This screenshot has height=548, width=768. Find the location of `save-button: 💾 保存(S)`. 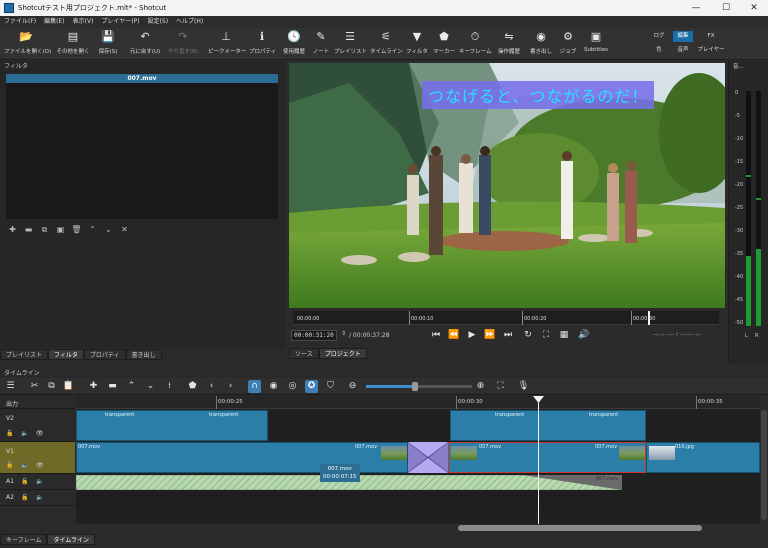

save-button: 💾 保存(S) is located at coordinates (108, 42).